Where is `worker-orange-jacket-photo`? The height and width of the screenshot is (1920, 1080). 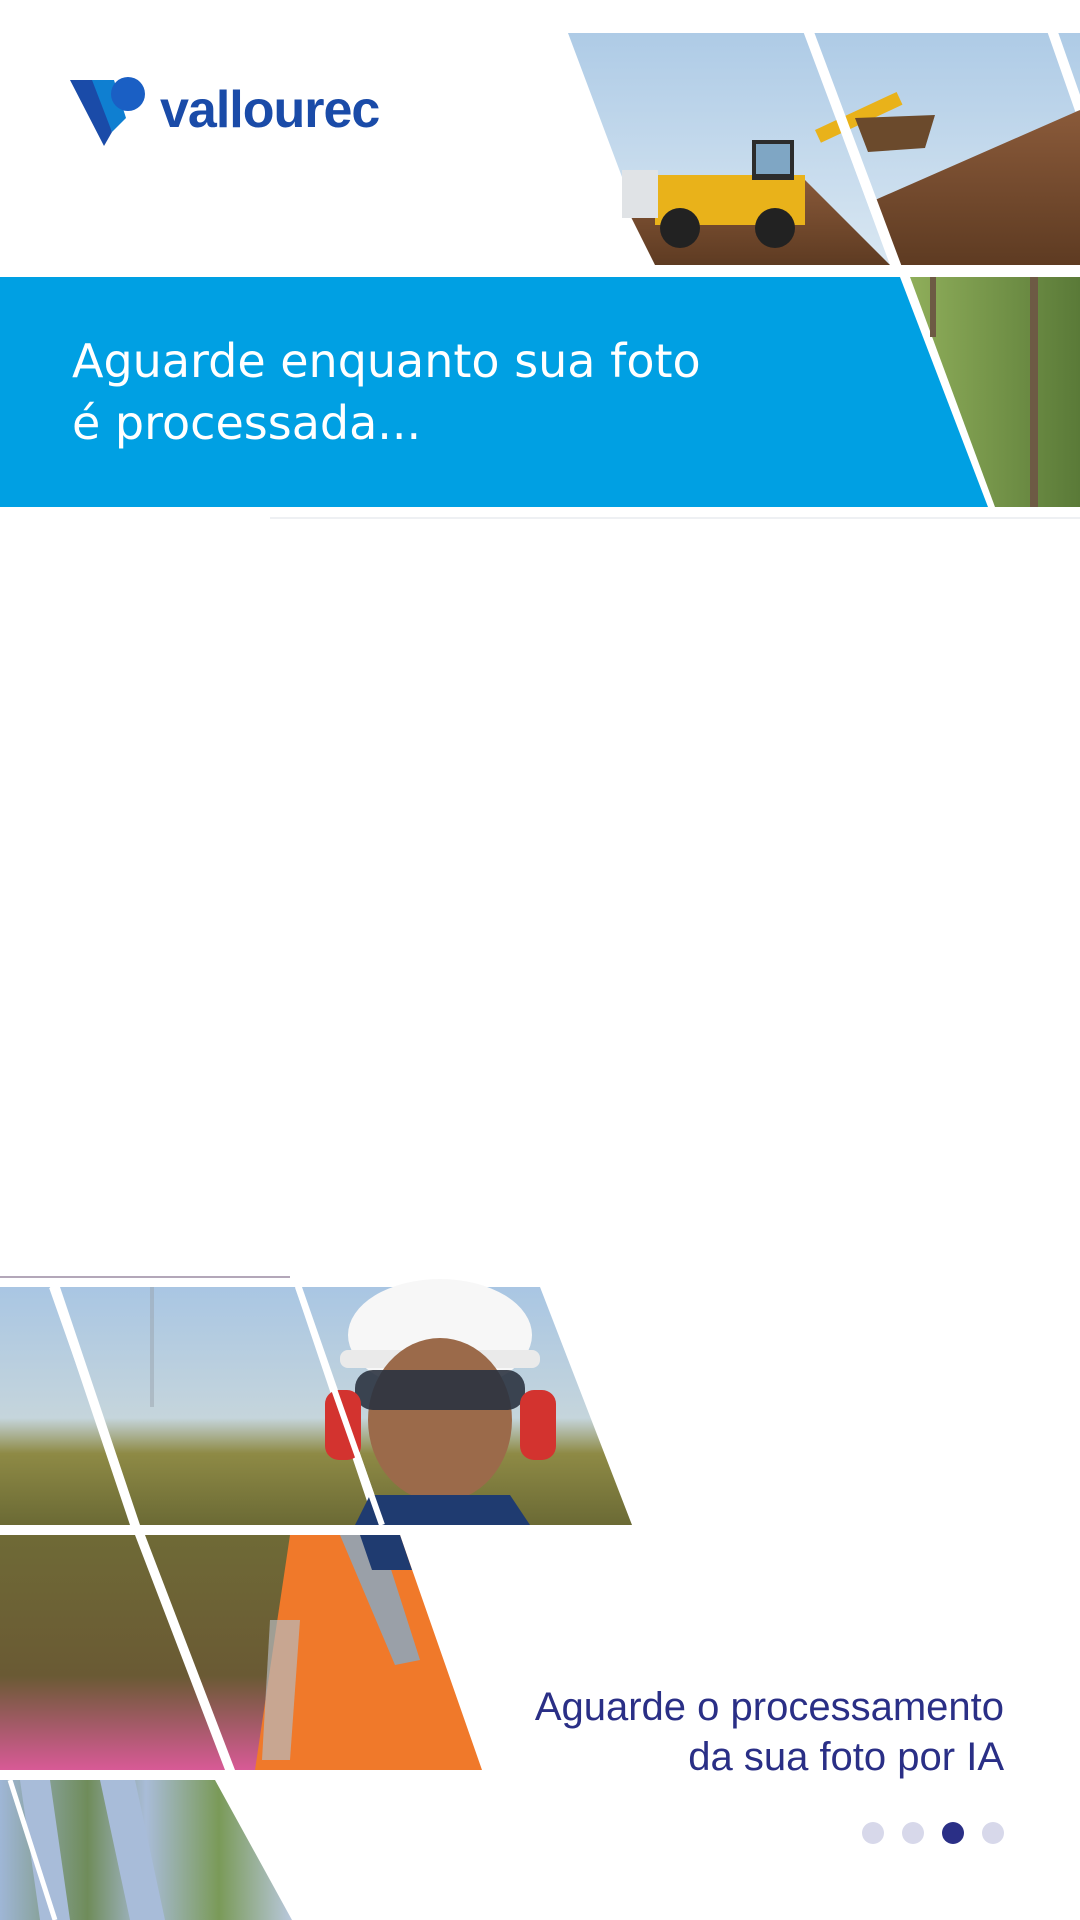
worker-orange-jacket-photo is located at coordinates (368, 1652).